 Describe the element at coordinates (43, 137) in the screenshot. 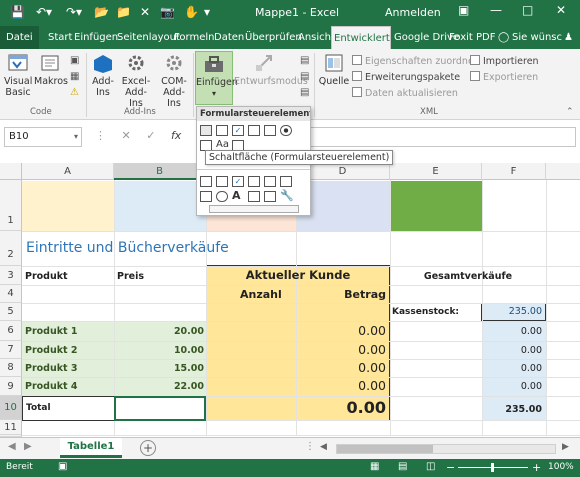

I see `name-box: B10 ▾` at that location.